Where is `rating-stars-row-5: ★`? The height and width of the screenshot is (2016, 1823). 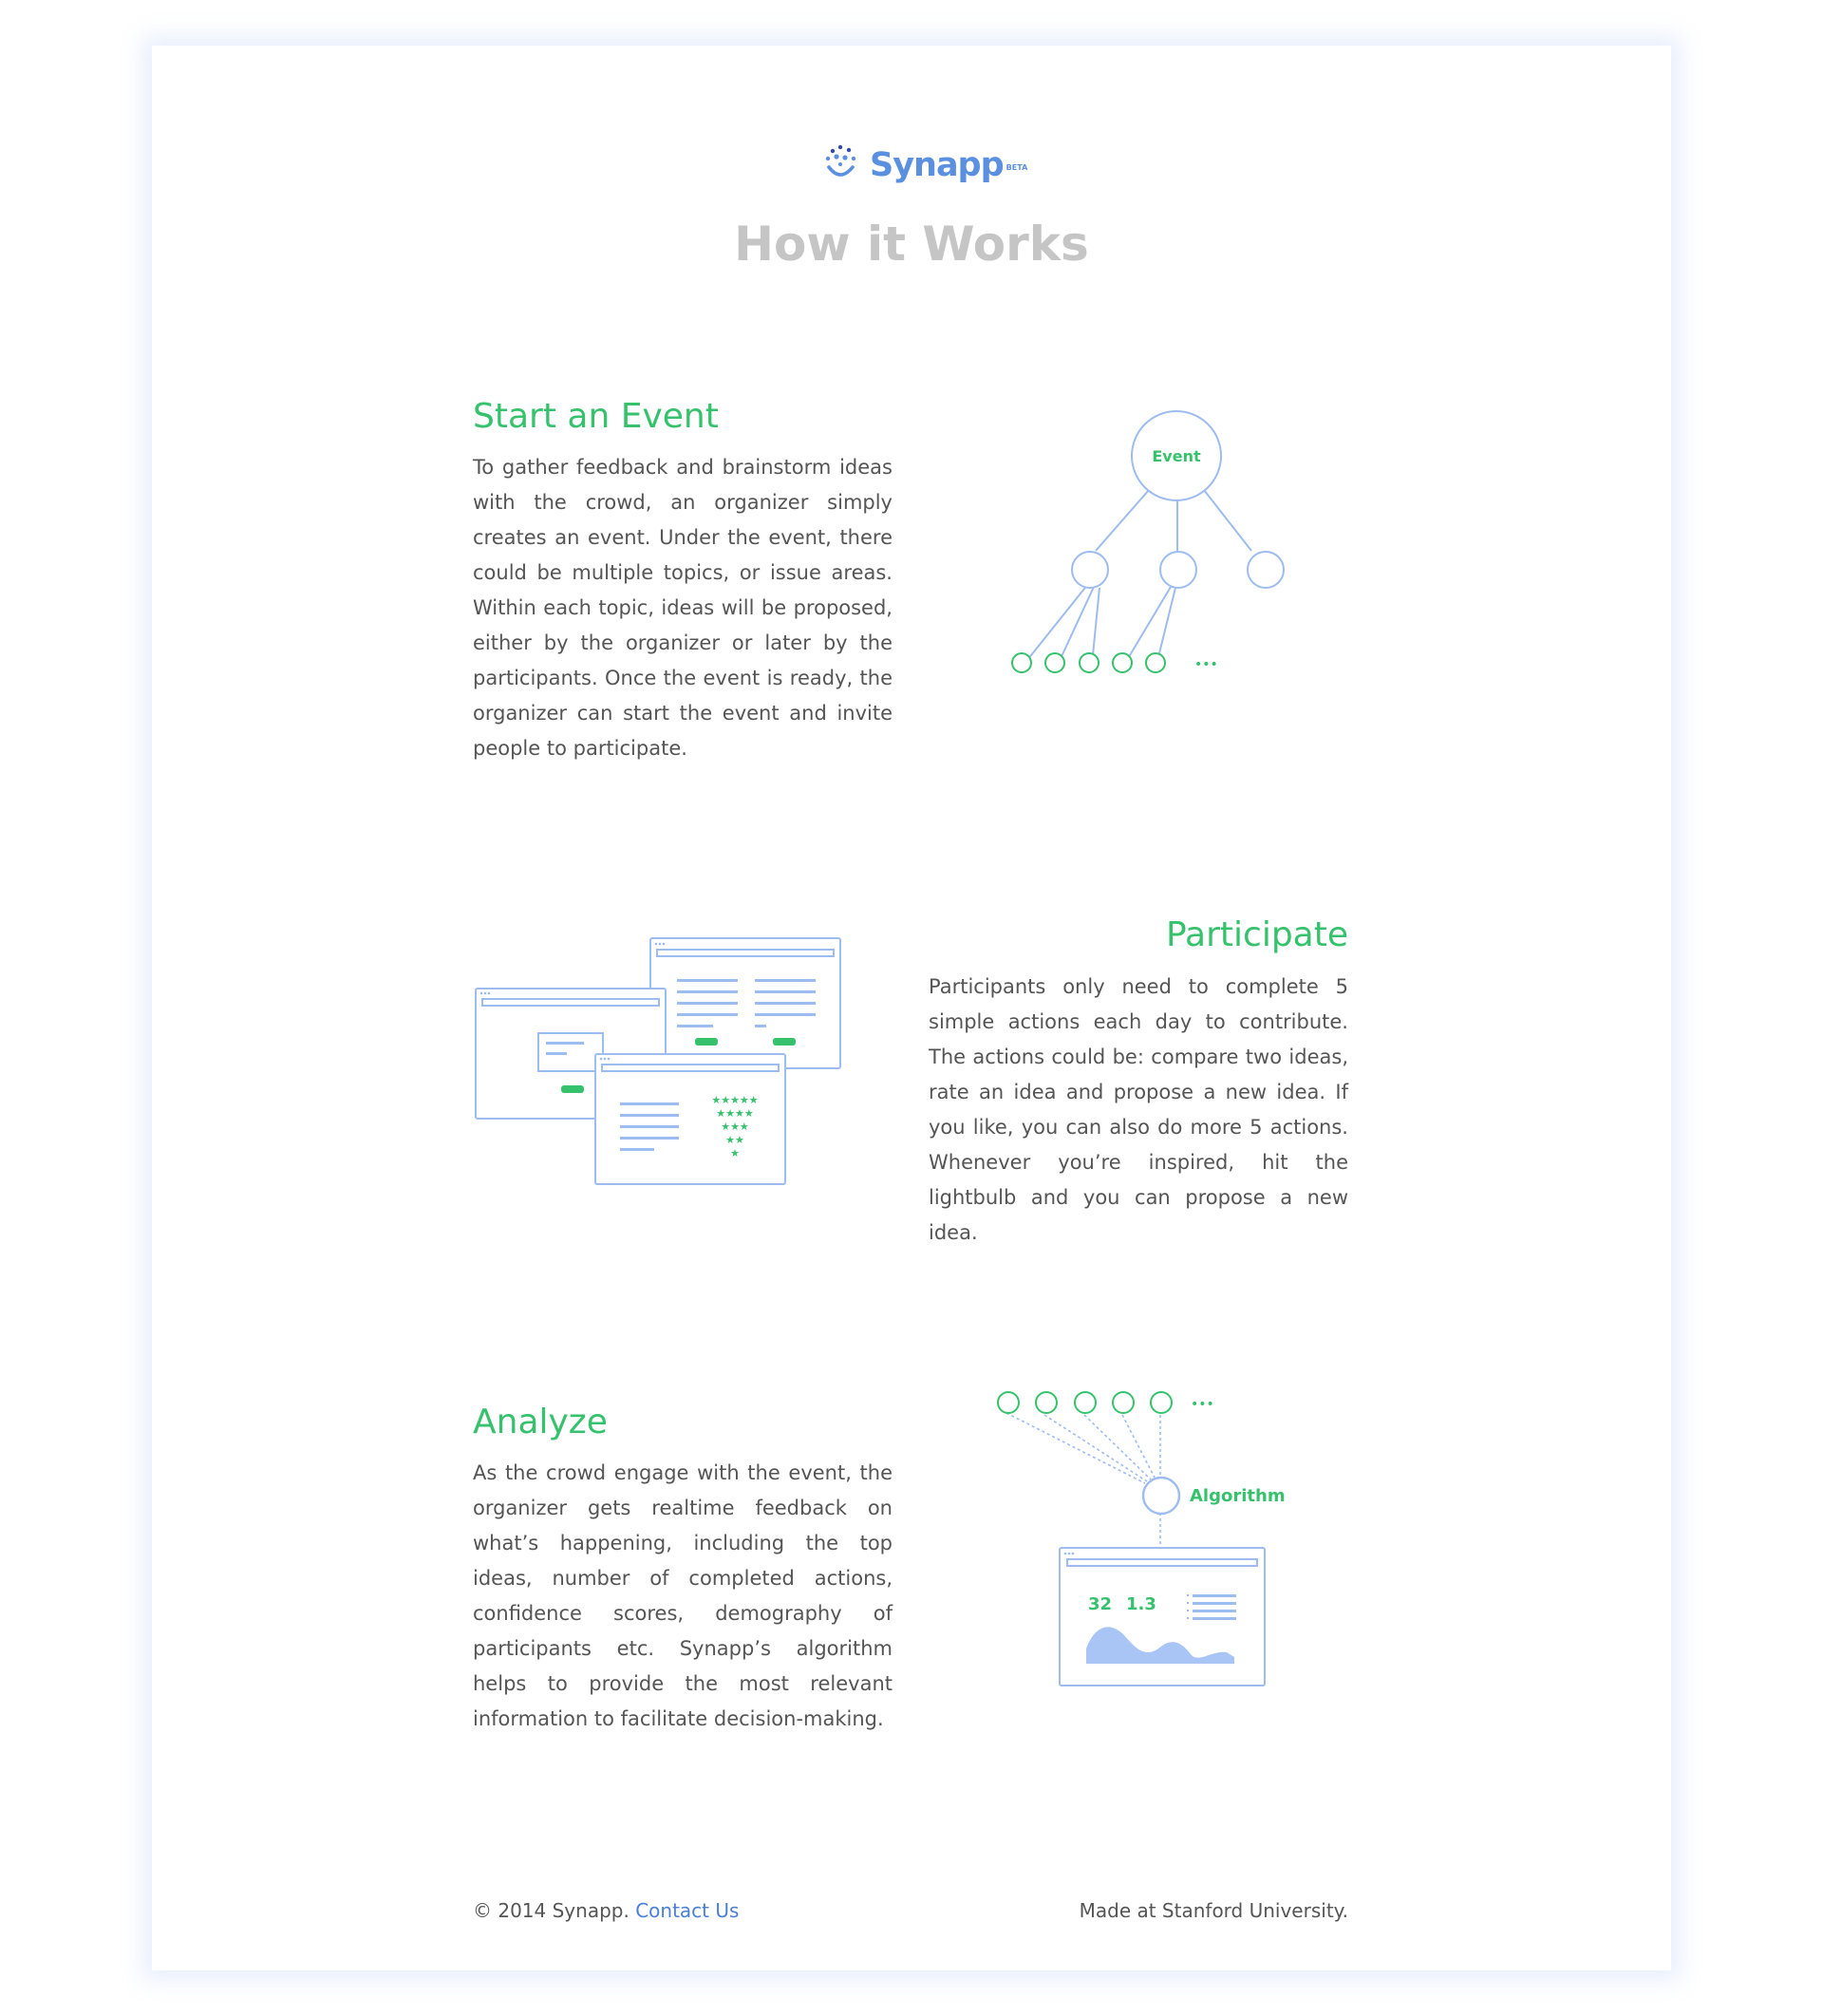
rating-stars-row-5: ★ is located at coordinates (735, 1153).